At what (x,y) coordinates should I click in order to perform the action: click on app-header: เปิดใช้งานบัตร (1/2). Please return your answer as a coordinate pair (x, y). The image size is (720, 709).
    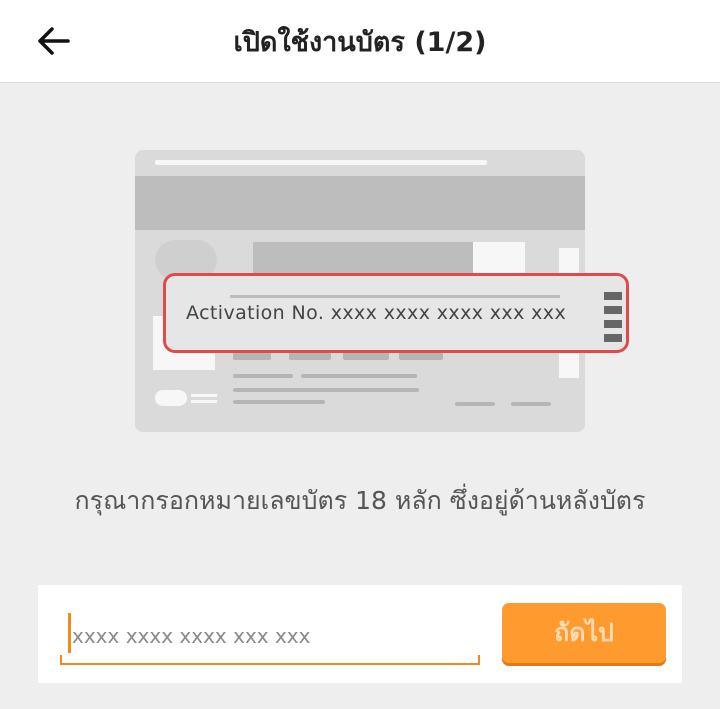
    Looking at the image, I should click on (360, 41).